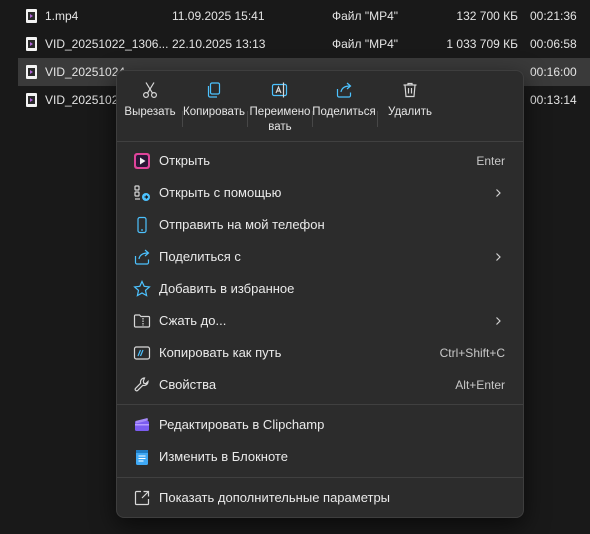 Image resolution: width=590 pixels, height=534 pixels. Describe the element at coordinates (227, 288) in the screenshot. I see `menu-item-label: Добавить в избранное` at that location.